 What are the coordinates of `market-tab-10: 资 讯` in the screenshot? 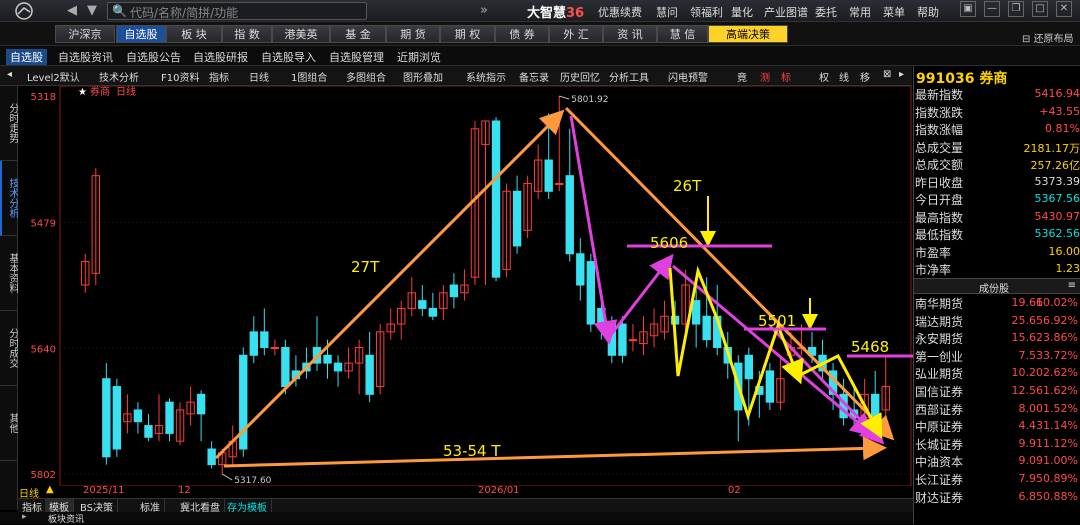 It's located at (630, 34).